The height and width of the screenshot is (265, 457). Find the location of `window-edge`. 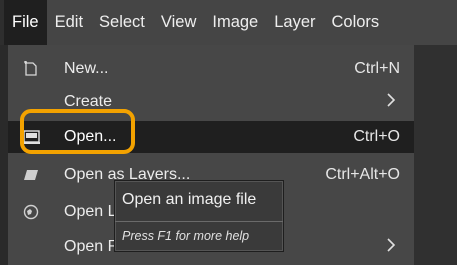

window-edge is located at coordinates (4, 155).